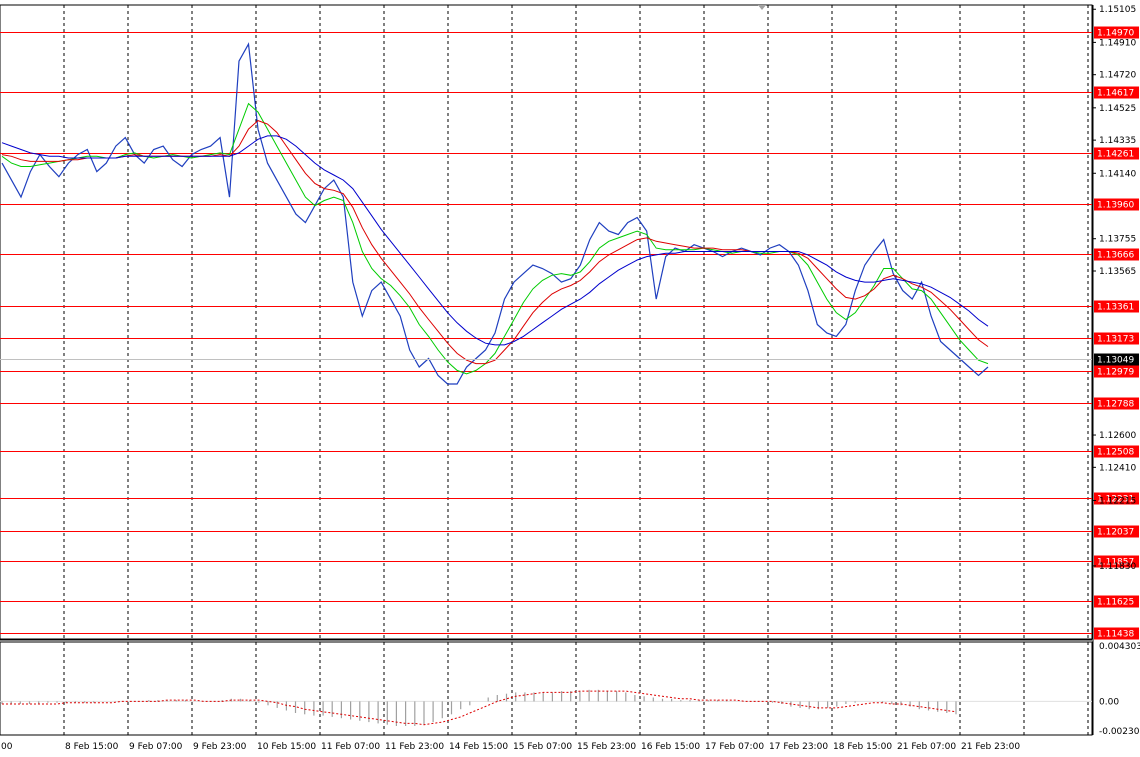  What do you see at coordinates (1117, 436) in the screenshot?
I see `price-tick-label: 1.12600` at bounding box center [1117, 436].